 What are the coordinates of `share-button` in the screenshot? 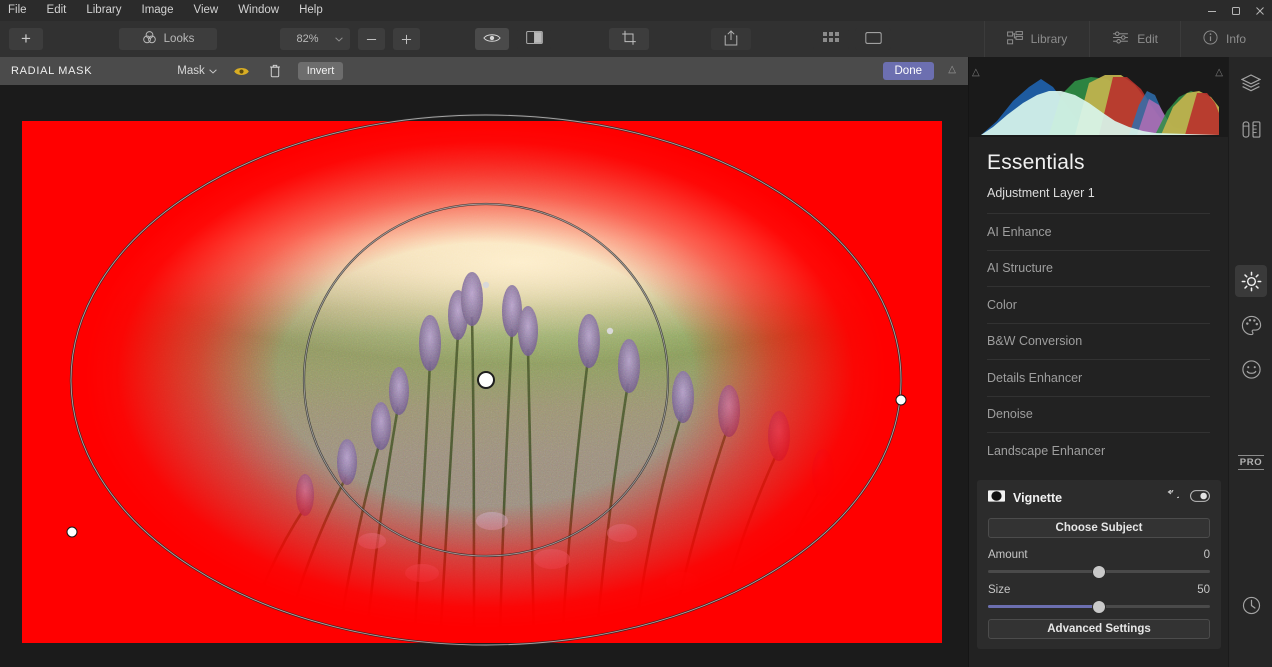 It's located at (731, 39).